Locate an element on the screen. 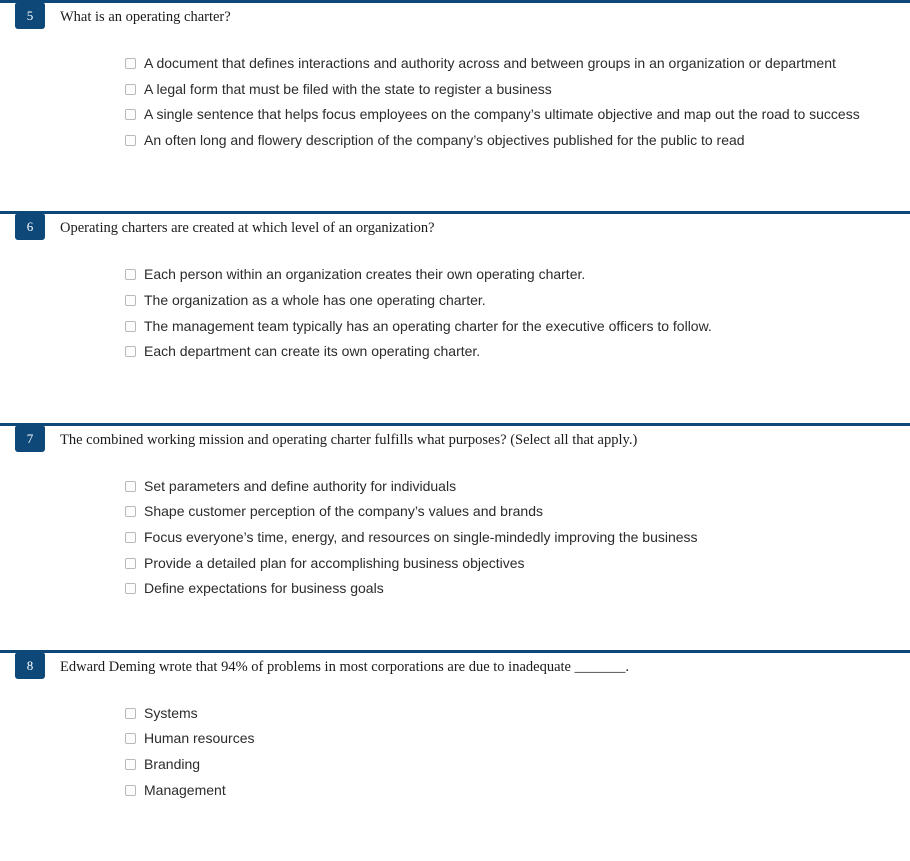 This screenshot has height=861, width=910. answer-option-label: Branding is located at coordinates (172, 763).